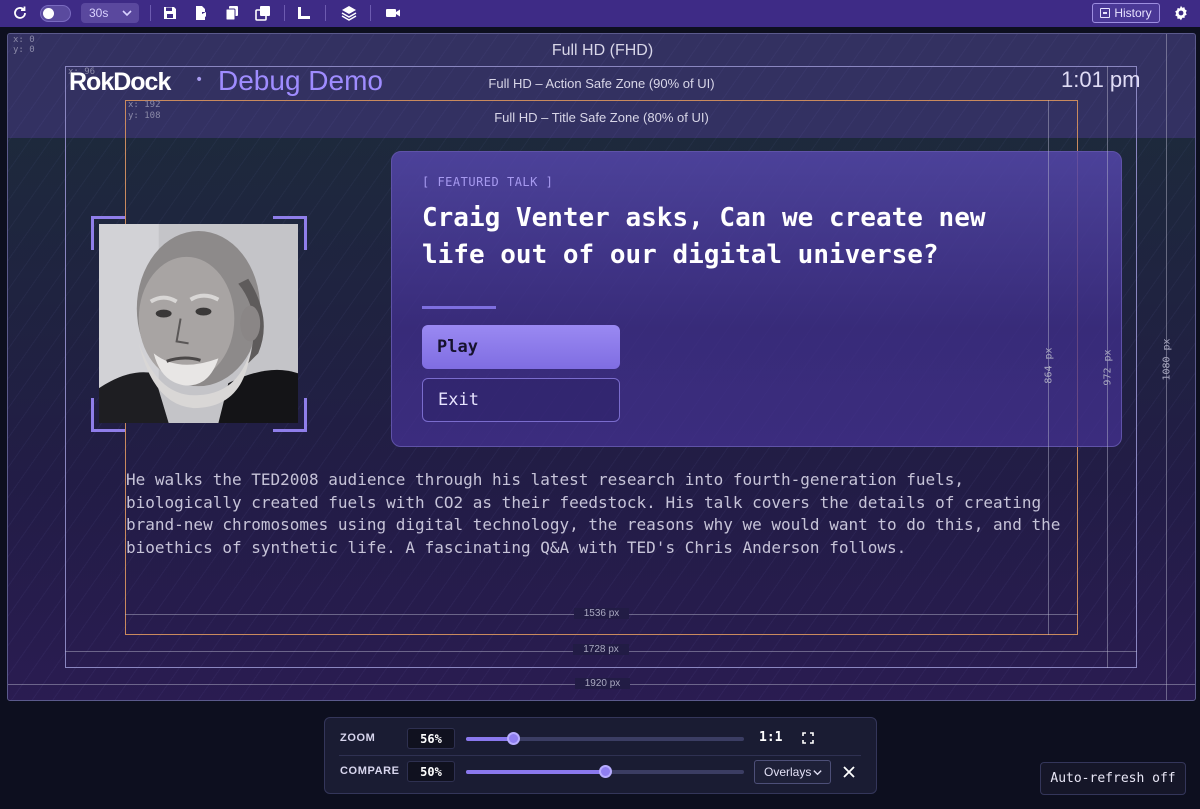 The width and height of the screenshot is (1200, 809). Describe the element at coordinates (459, 307) in the screenshot. I see `title-underline` at that location.